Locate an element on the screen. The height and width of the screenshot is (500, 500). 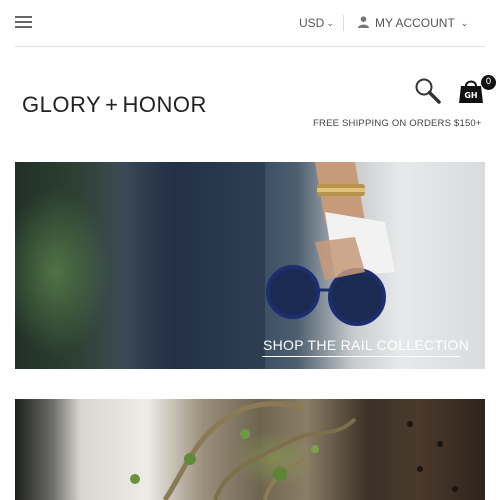
logo-word-glory: GLORY is located at coordinates (62, 104).